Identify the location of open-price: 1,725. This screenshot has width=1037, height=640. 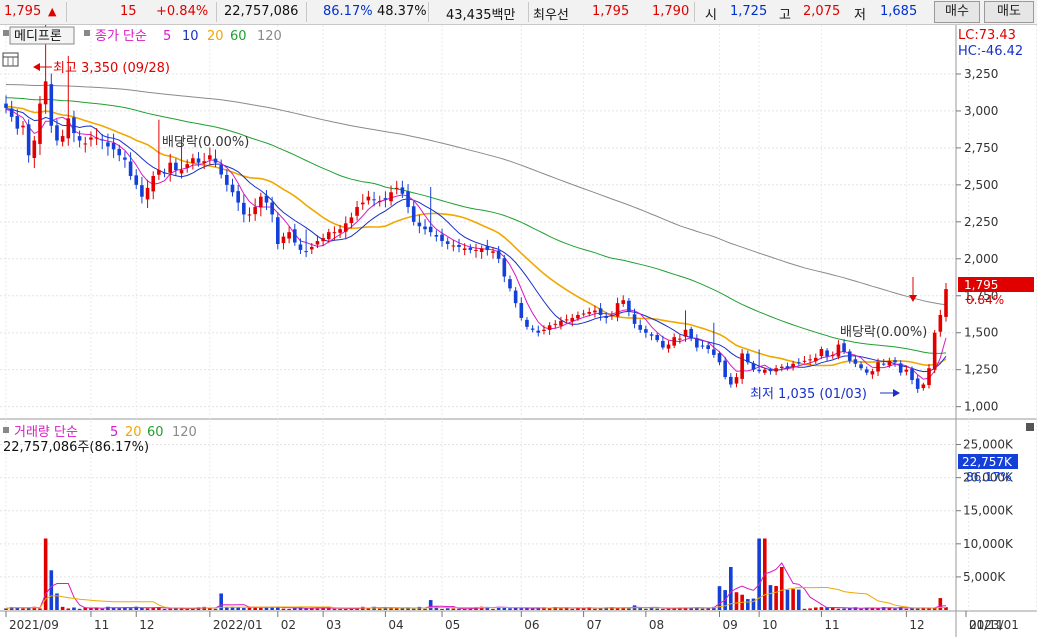
(749, 11).